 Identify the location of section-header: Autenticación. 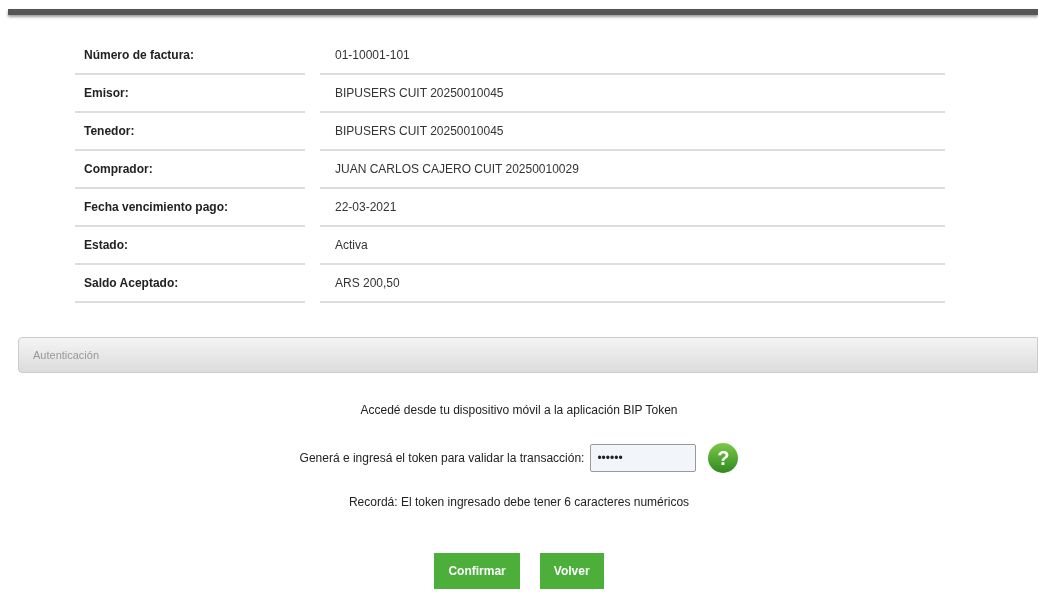
(528, 355).